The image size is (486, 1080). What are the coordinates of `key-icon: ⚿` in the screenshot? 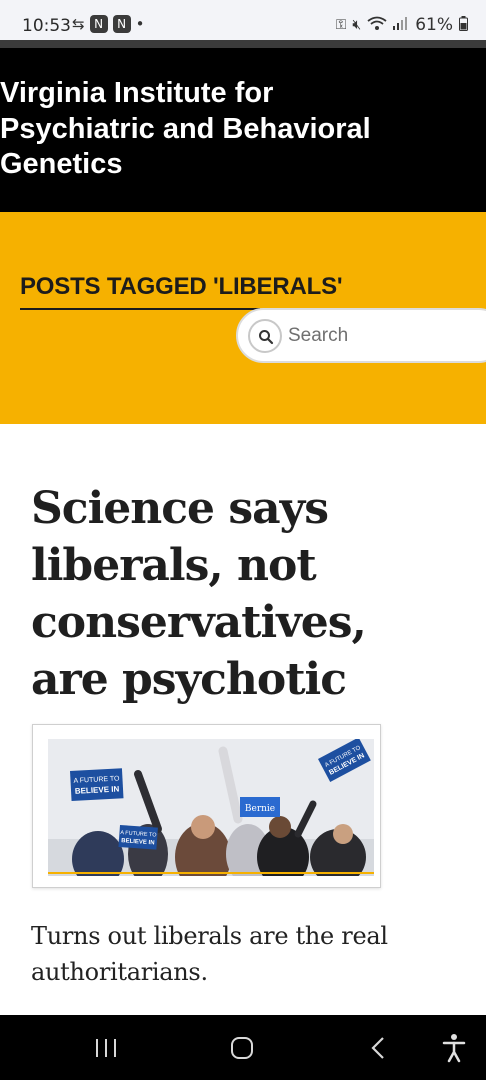 It's located at (341, 25).